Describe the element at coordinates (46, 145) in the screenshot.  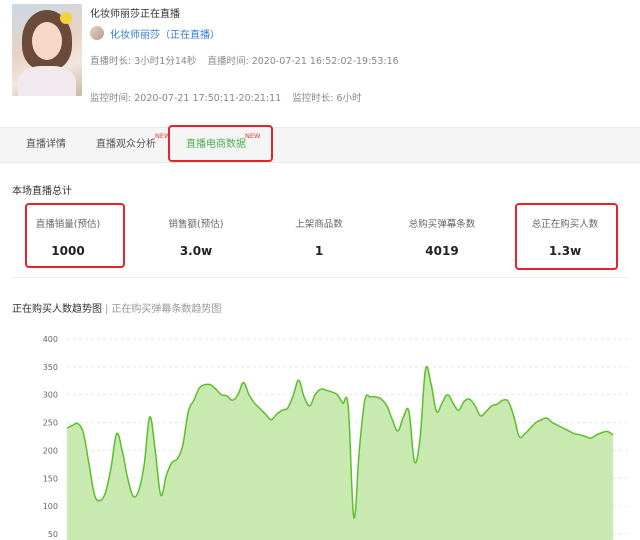
I see `tab-live-details: 直播详情` at that location.